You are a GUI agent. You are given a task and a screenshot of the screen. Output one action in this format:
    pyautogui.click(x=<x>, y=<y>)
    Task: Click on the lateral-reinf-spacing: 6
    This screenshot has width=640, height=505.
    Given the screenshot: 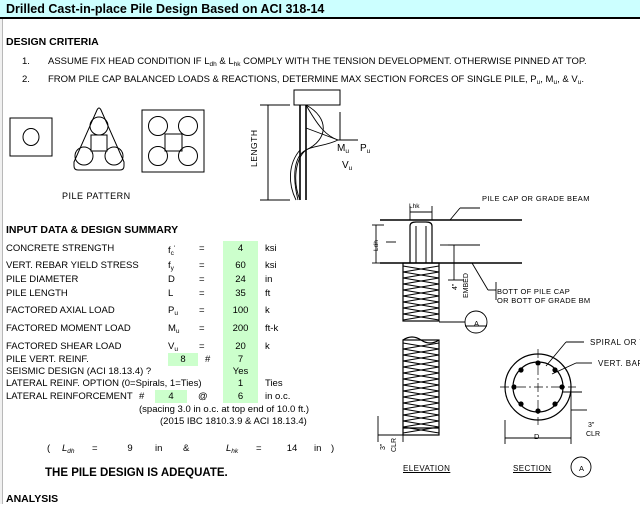 What is the action you would take?
    pyautogui.click(x=240, y=396)
    